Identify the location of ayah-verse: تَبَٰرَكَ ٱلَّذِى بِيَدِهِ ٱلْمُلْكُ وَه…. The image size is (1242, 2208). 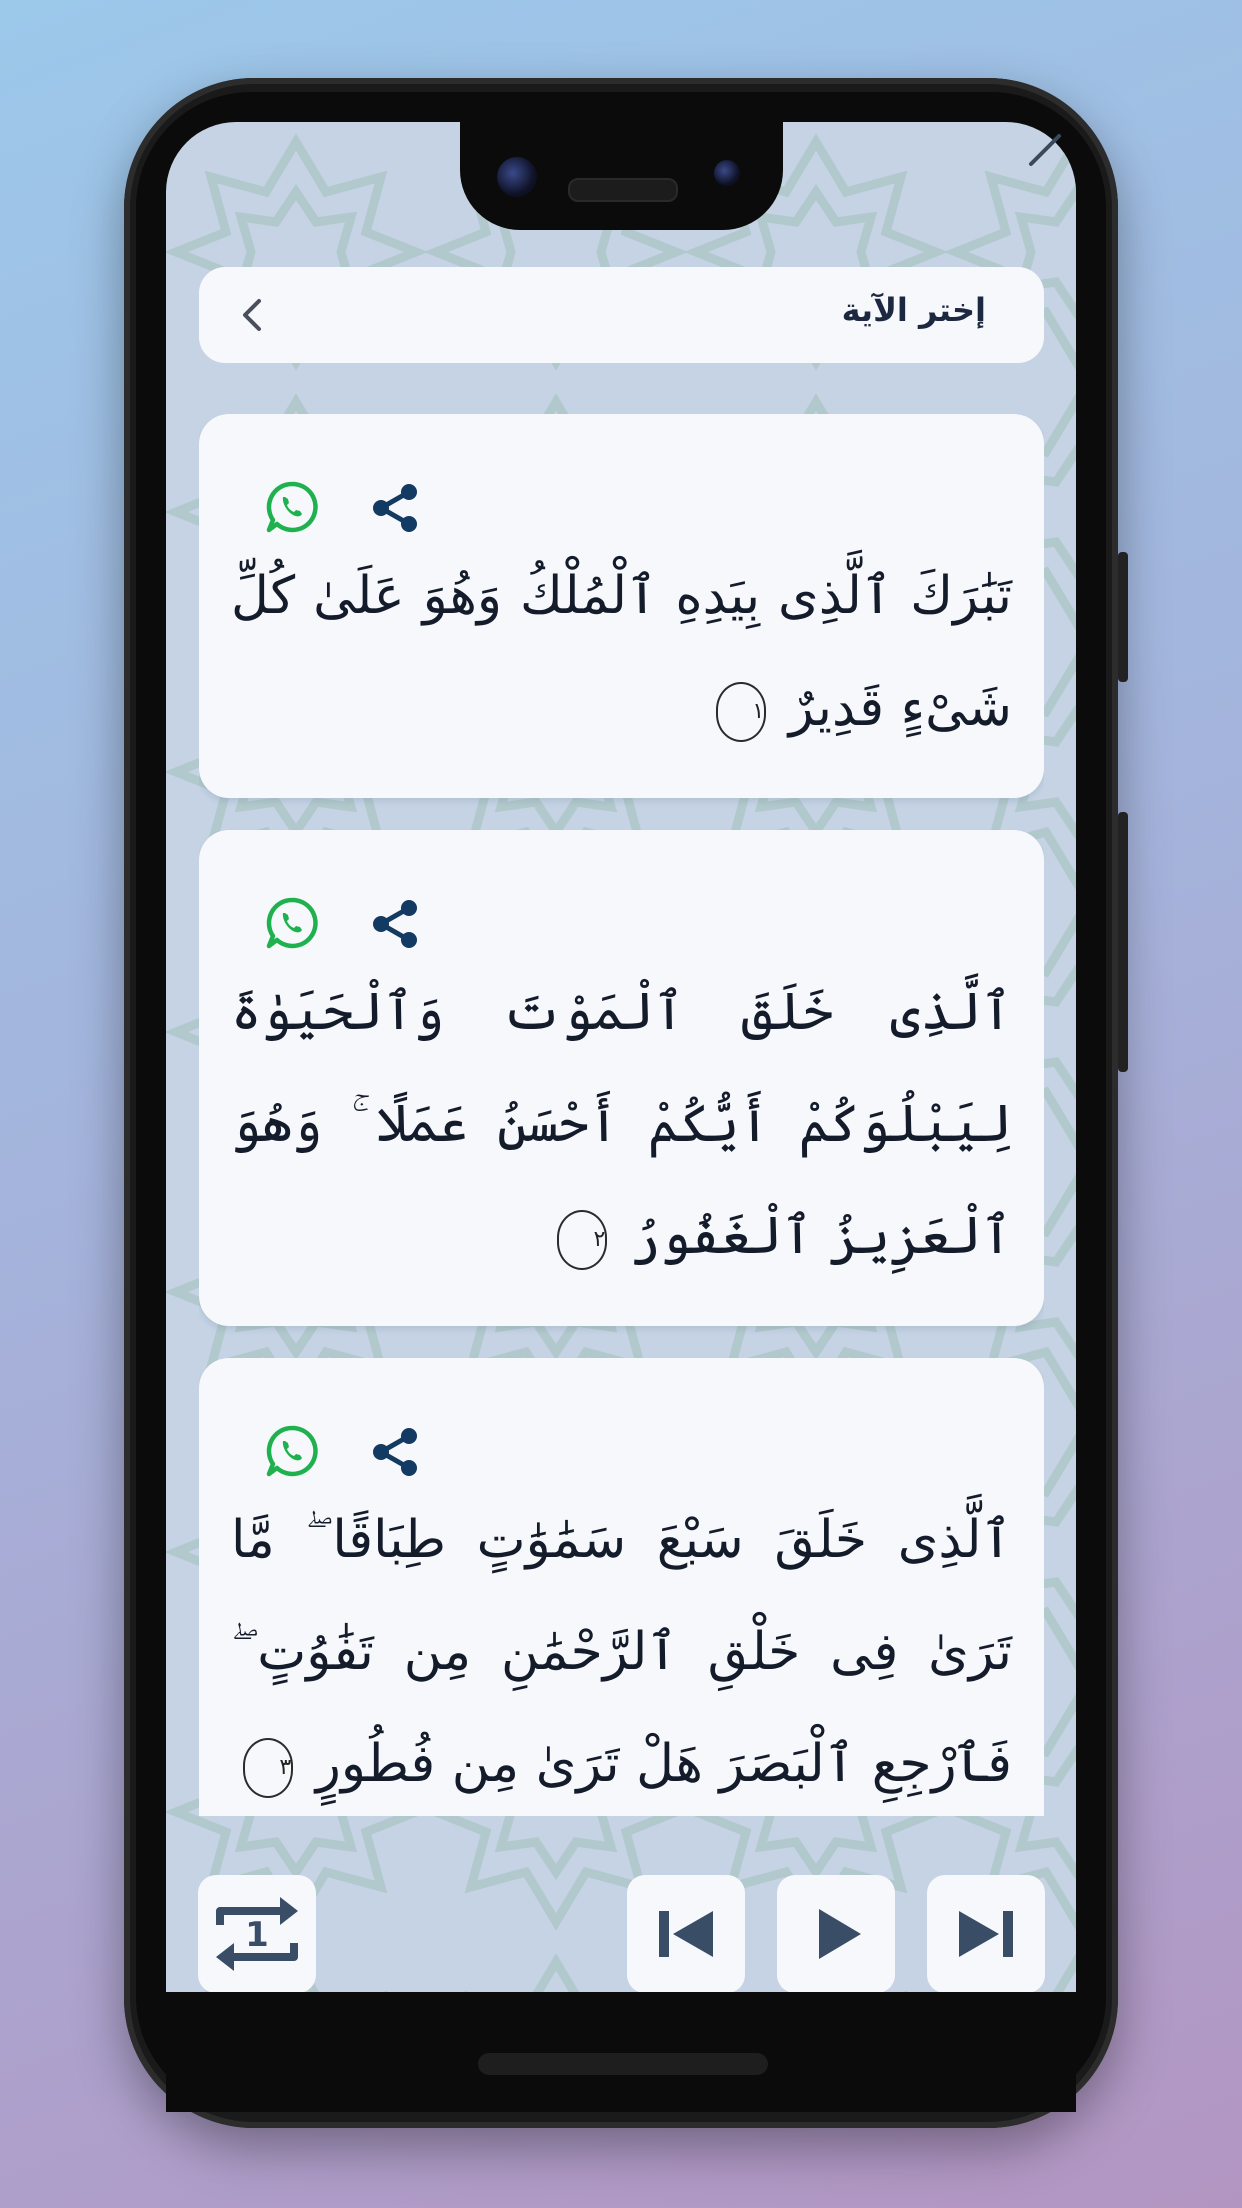
(621, 652).